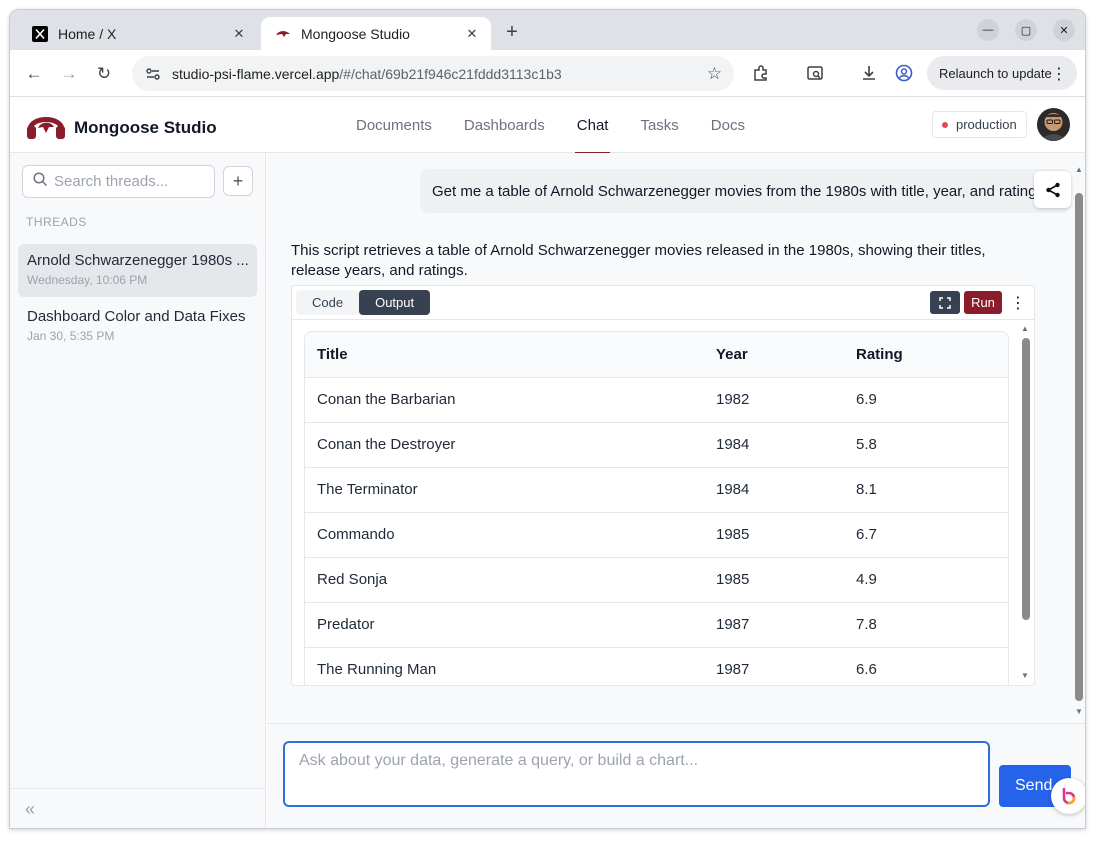 This screenshot has height=841, width=1095. Describe the element at coordinates (988, 30) in the screenshot. I see `minimize-icon: —` at that location.